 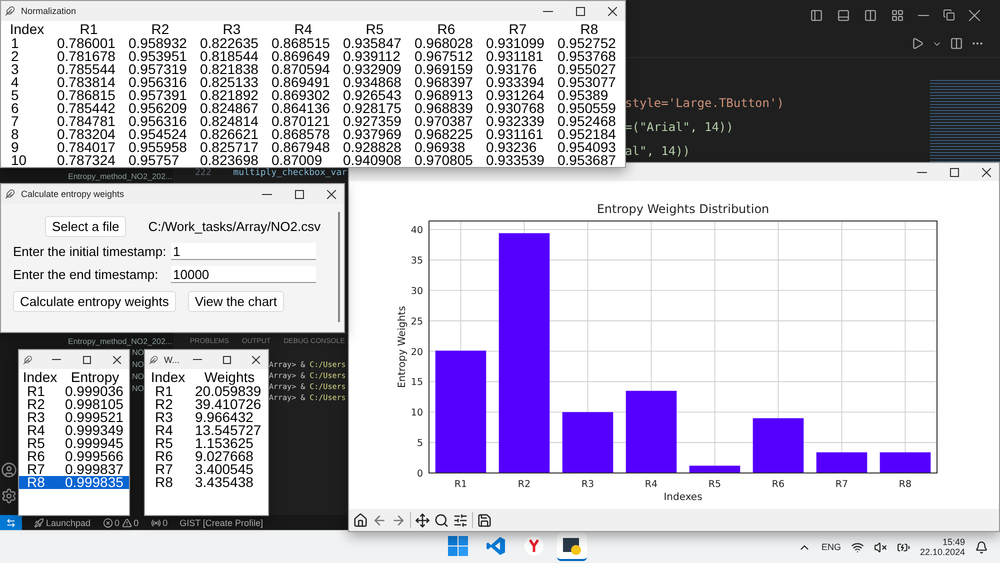 I want to click on ports-item: 0, so click(x=159, y=523).